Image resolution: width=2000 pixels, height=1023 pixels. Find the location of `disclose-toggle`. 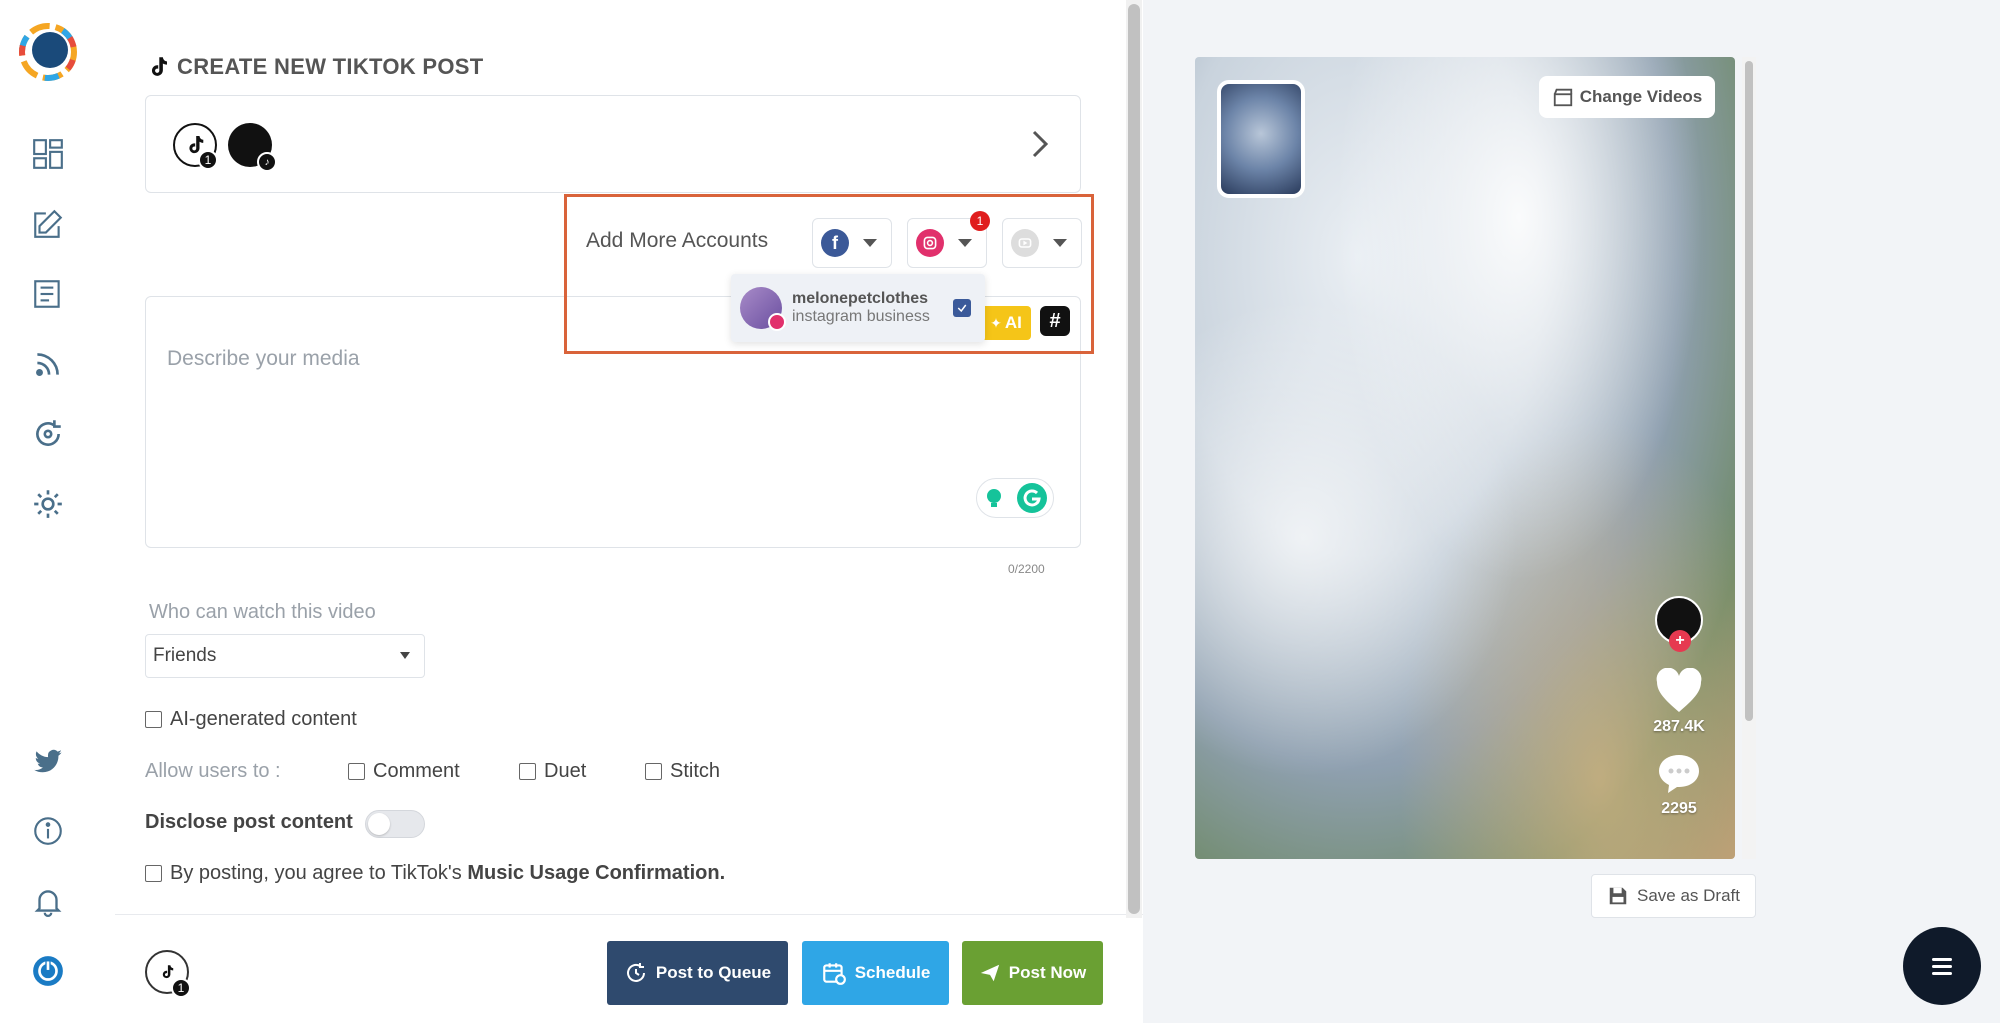

disclose-toggle is located at coordinates (395, 824).